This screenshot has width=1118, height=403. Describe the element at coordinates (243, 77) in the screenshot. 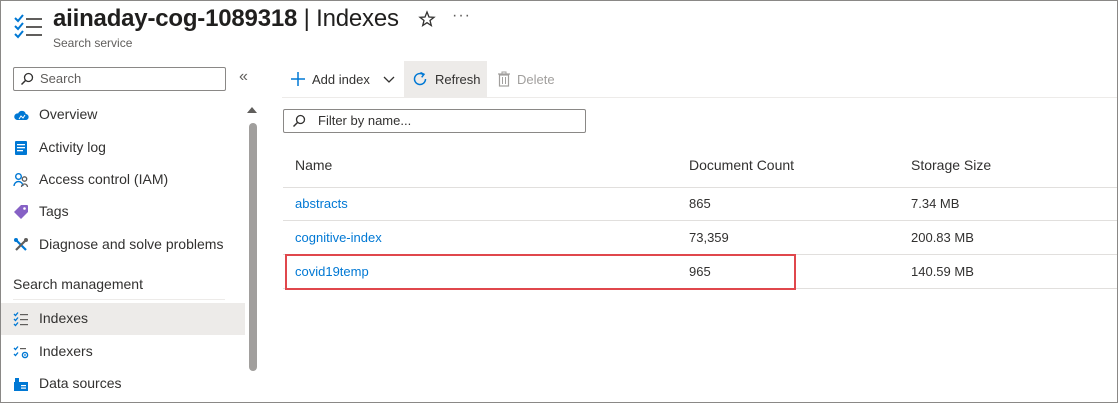

I see `collapse-sidebar-button: «` at that location.